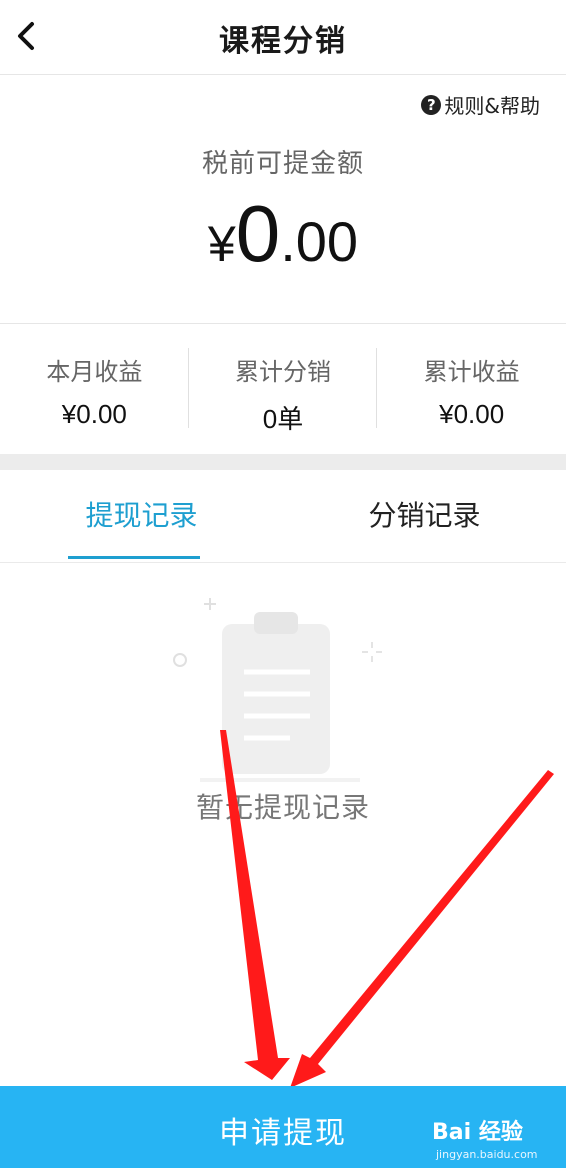 The image size is (566, 1174). What do you see at coordinates (487, 1154) in the screenshot?
I see `watermark-url: jingyan.baidu.com` at bounding box center [487, 1154].